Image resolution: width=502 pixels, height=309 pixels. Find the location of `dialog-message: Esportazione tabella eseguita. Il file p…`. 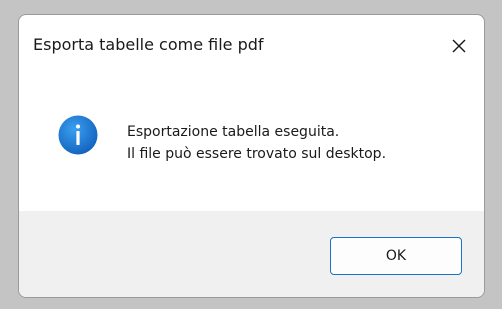

dialog-message: Esportazione tabella eseguita. Il file p… is located at coordinates (256, 143).